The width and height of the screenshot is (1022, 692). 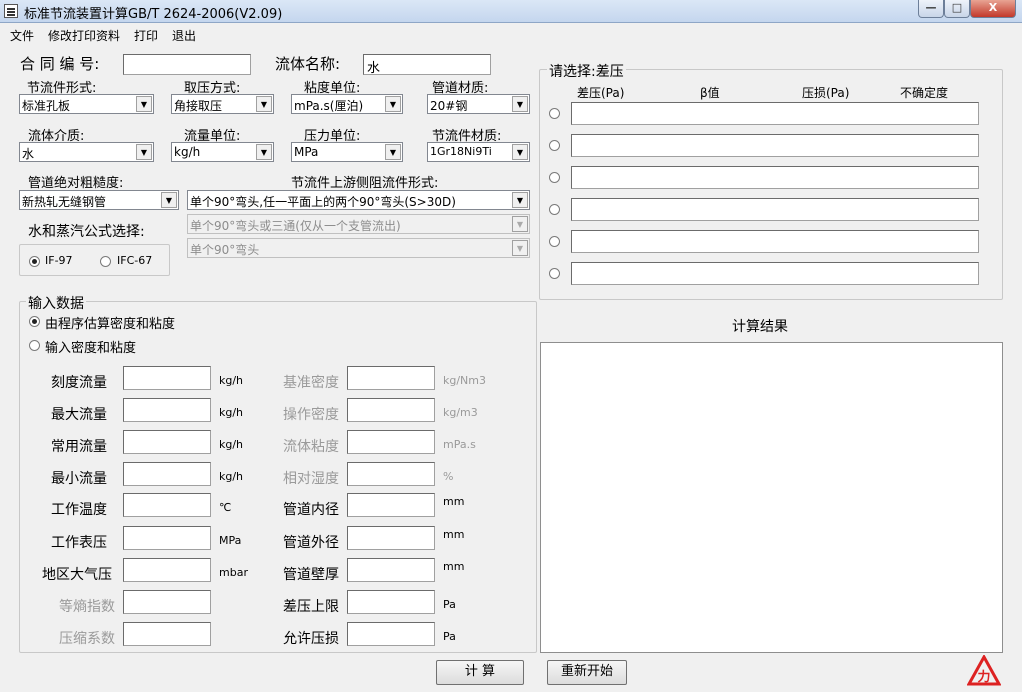 I want to click on fluid-name-input: 水, so click(x=427, y=65).